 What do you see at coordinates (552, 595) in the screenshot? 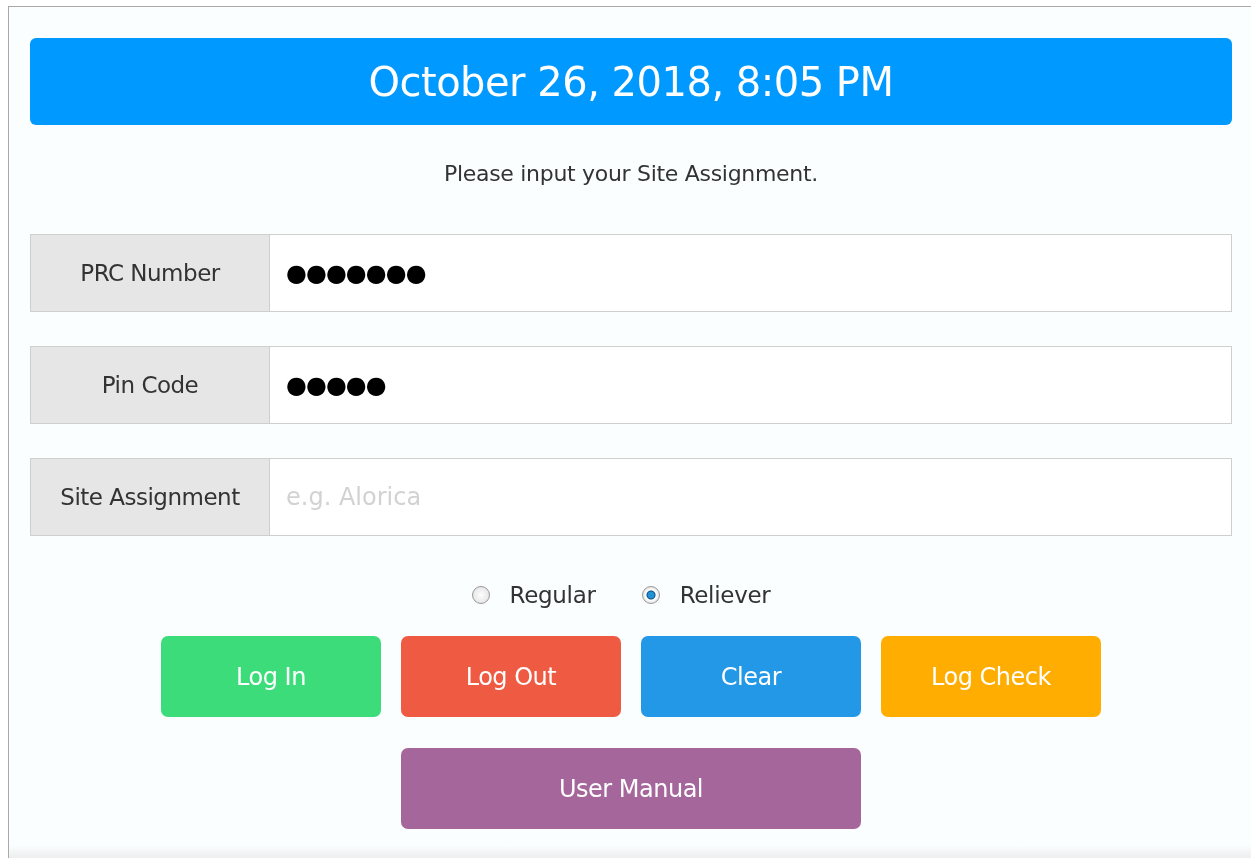
I see `radio-label: Regular` at bounding box center [552, 595].